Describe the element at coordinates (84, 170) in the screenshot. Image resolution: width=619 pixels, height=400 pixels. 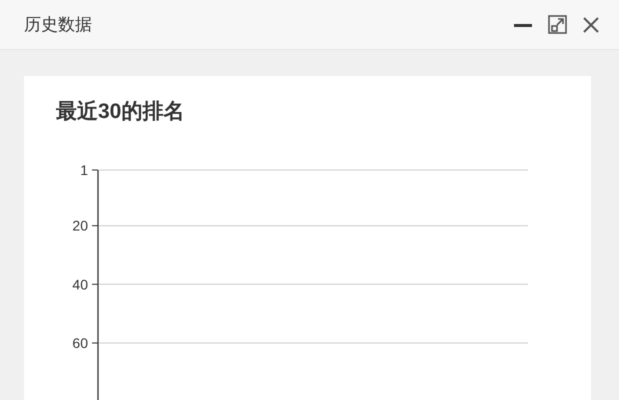
I see `axis-label: 1` at that location.